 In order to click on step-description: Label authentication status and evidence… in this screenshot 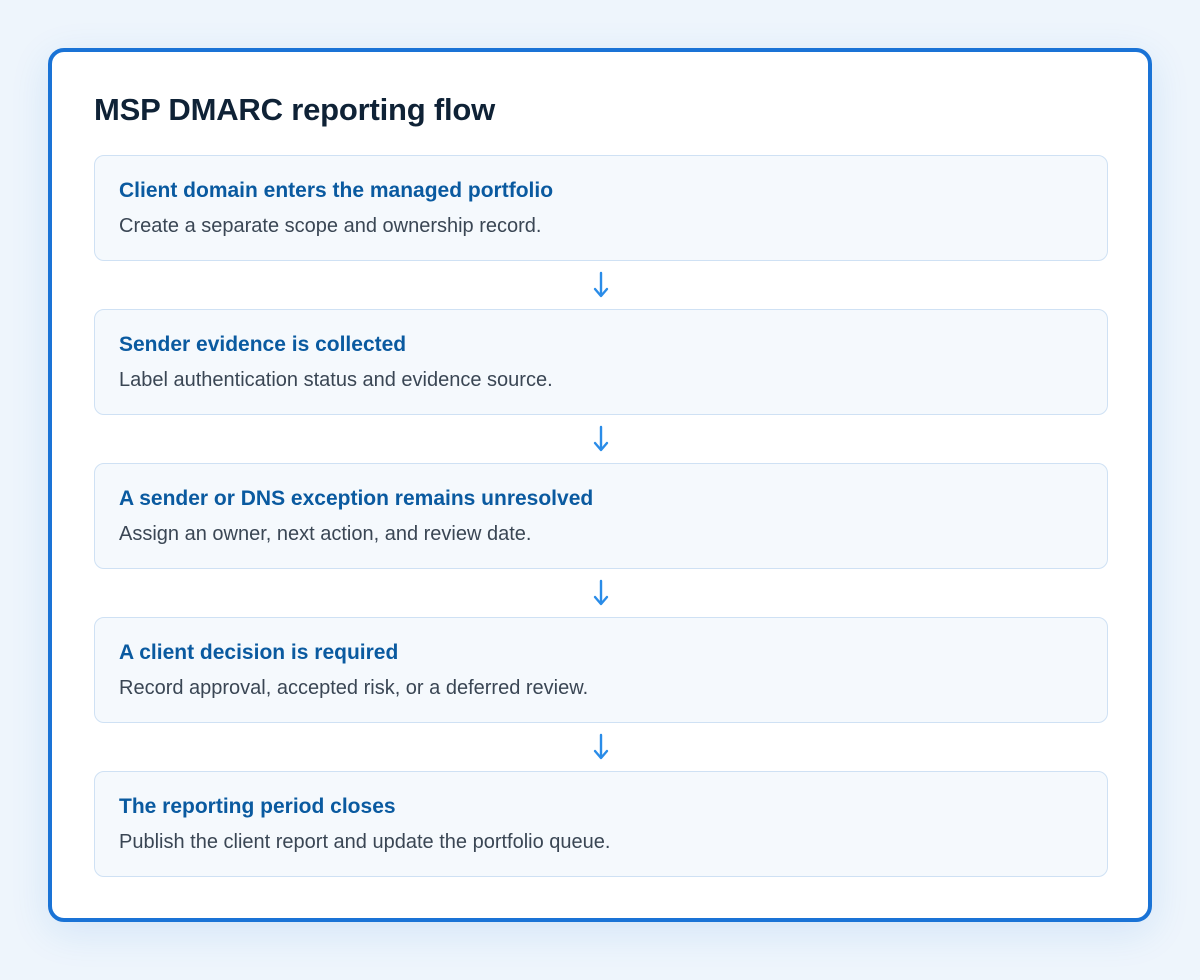, I will do `click(336, 380)`.